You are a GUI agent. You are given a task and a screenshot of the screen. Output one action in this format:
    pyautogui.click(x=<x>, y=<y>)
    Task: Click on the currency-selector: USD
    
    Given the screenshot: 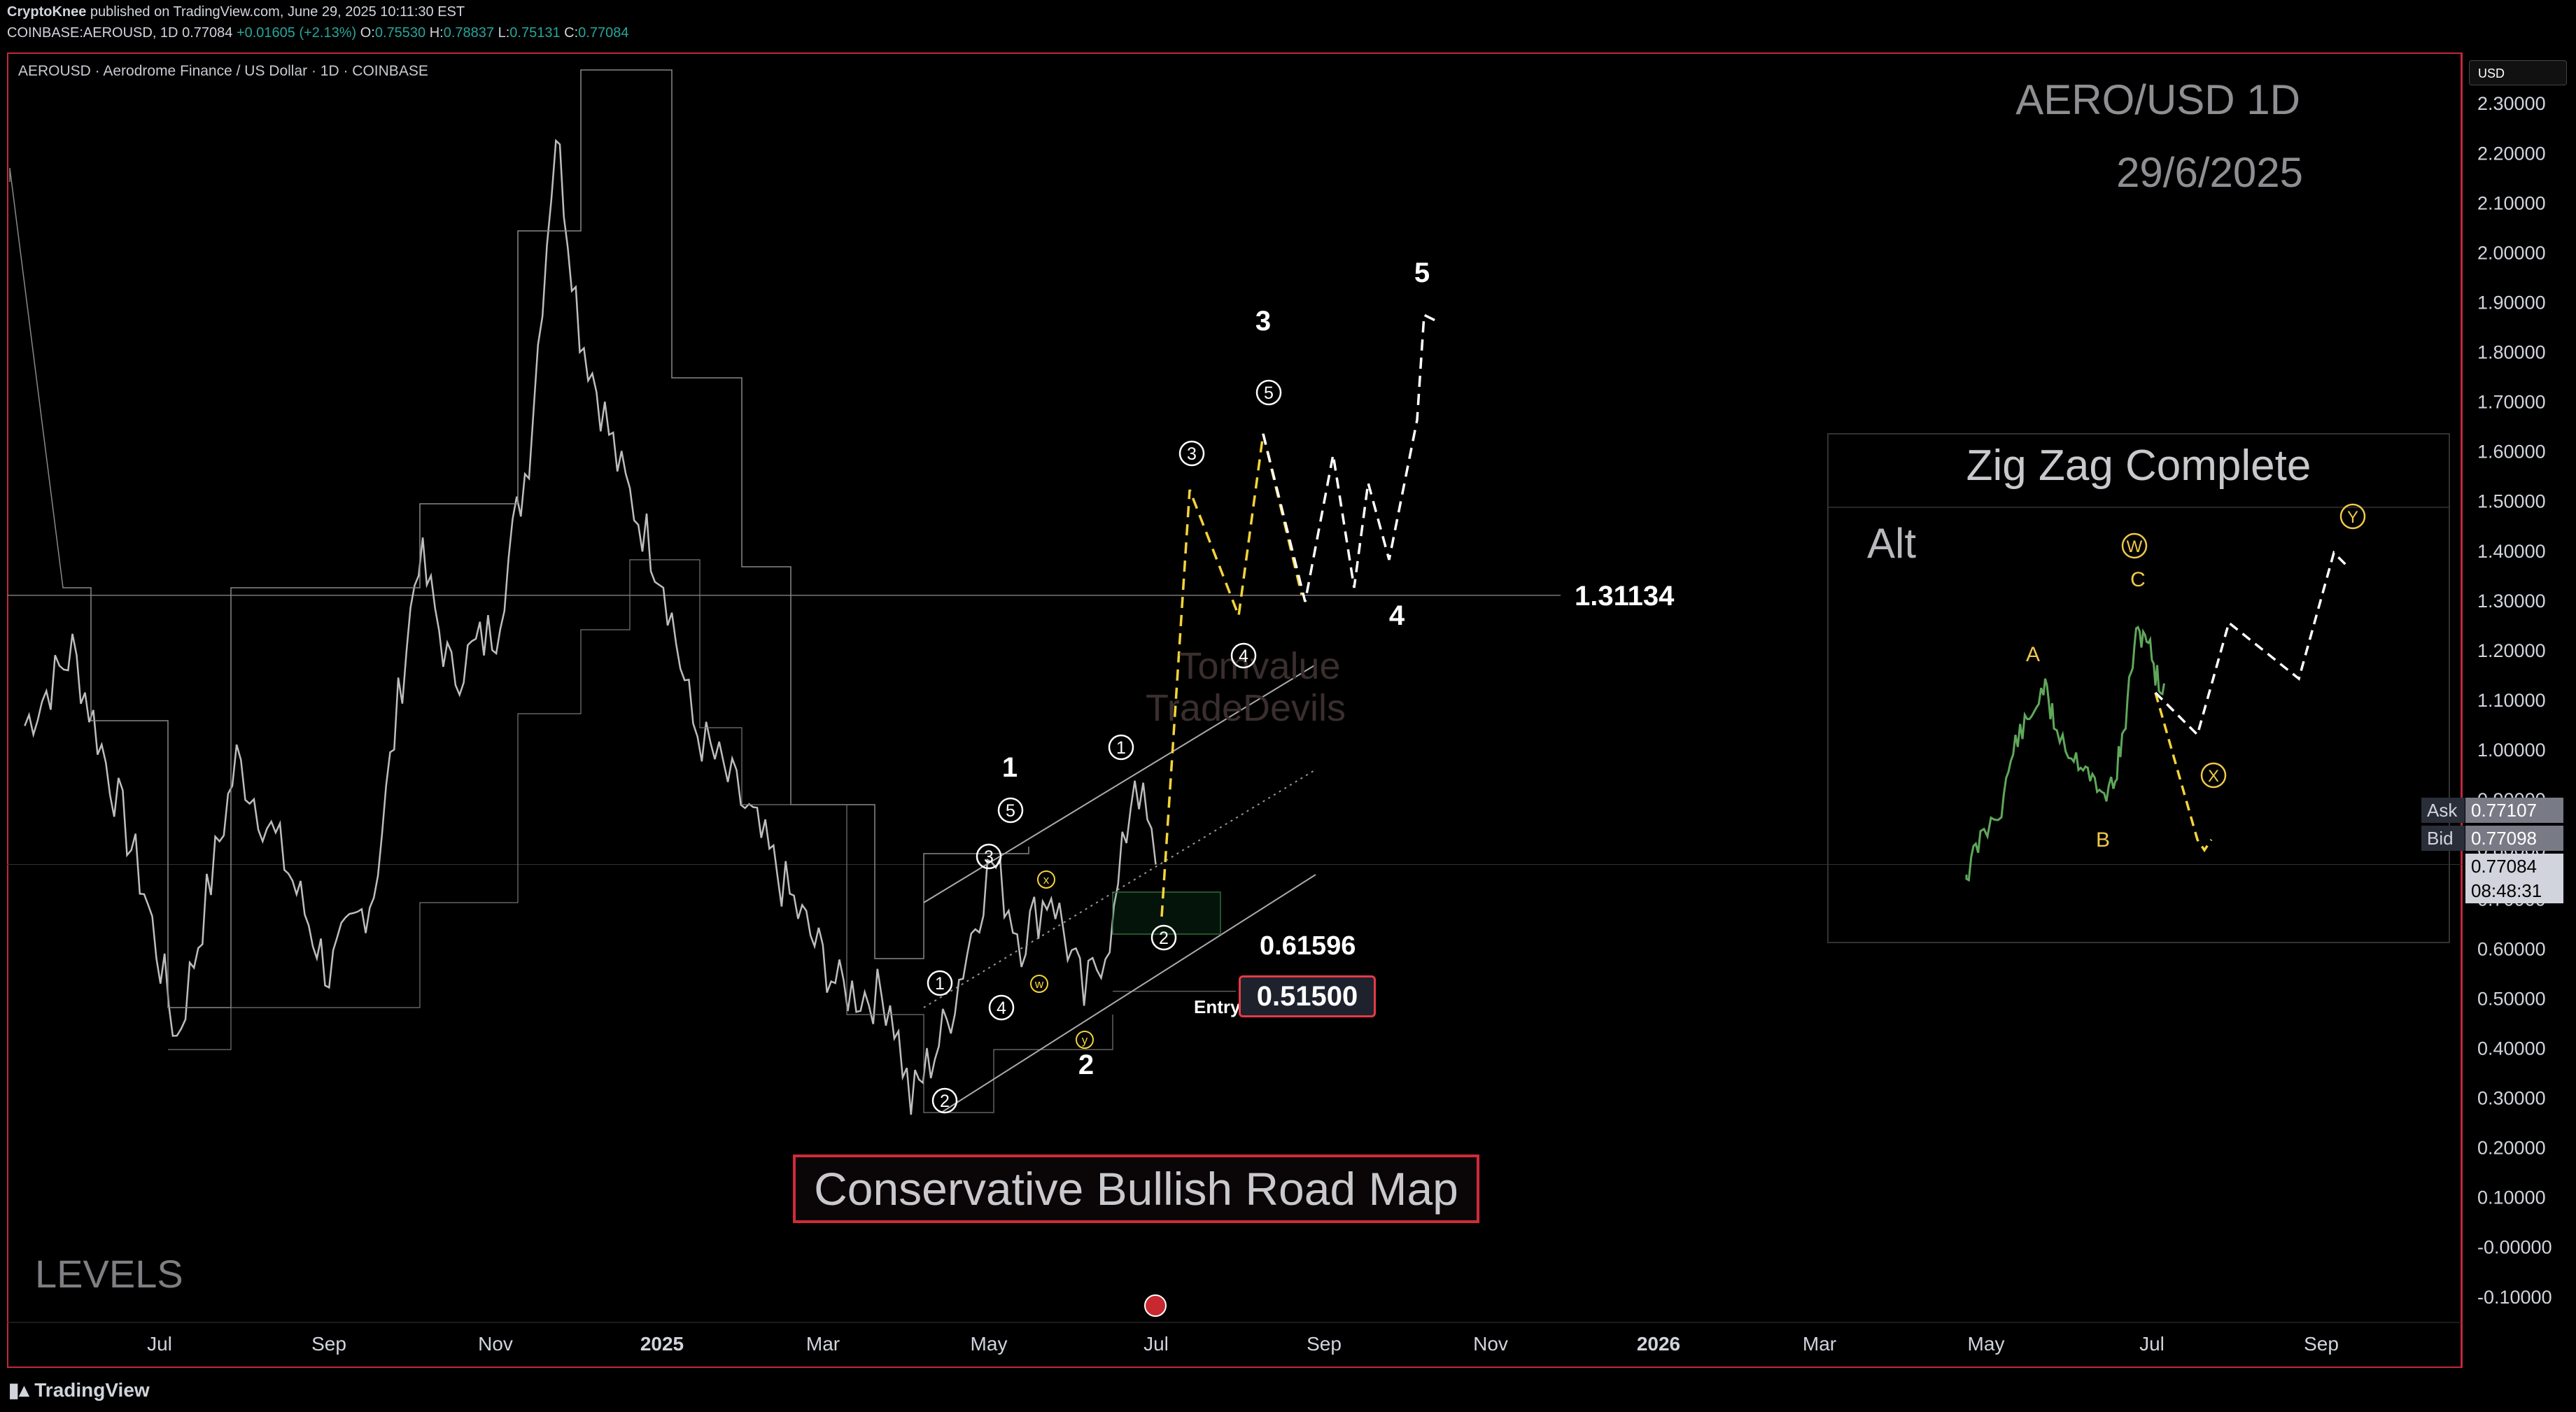 What is the action you would take?
    pyautogui.click(x=2518, y=72)
    